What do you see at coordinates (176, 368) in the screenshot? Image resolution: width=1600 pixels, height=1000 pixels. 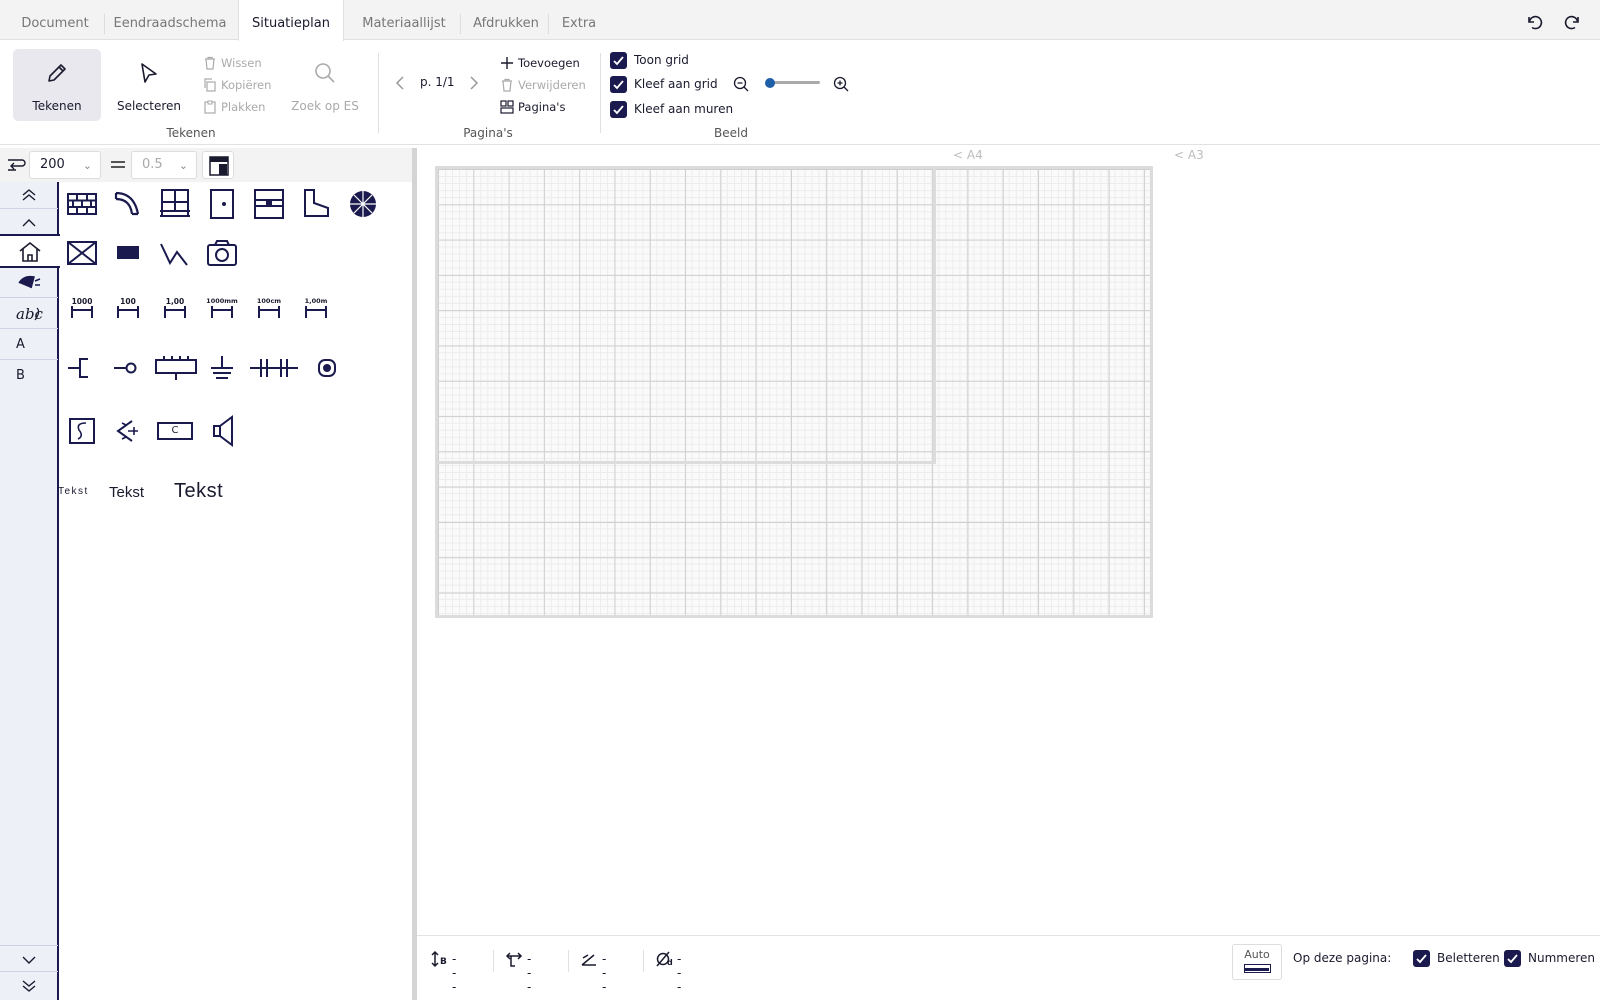 I see `distribution-board-icon` at bounding box center [176, 368].